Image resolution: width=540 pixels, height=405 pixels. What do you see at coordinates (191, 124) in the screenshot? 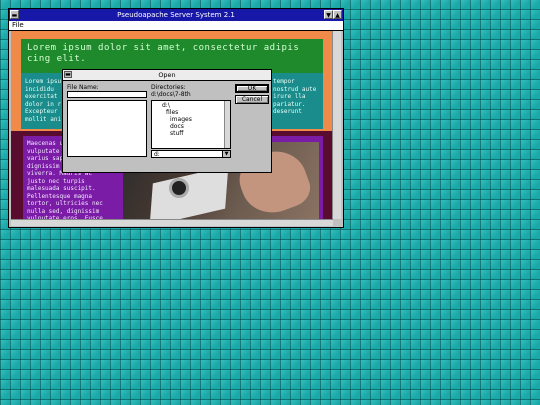
I see `directory-tree: d:\ files images docs stuff` at bounding box center [191, 124].